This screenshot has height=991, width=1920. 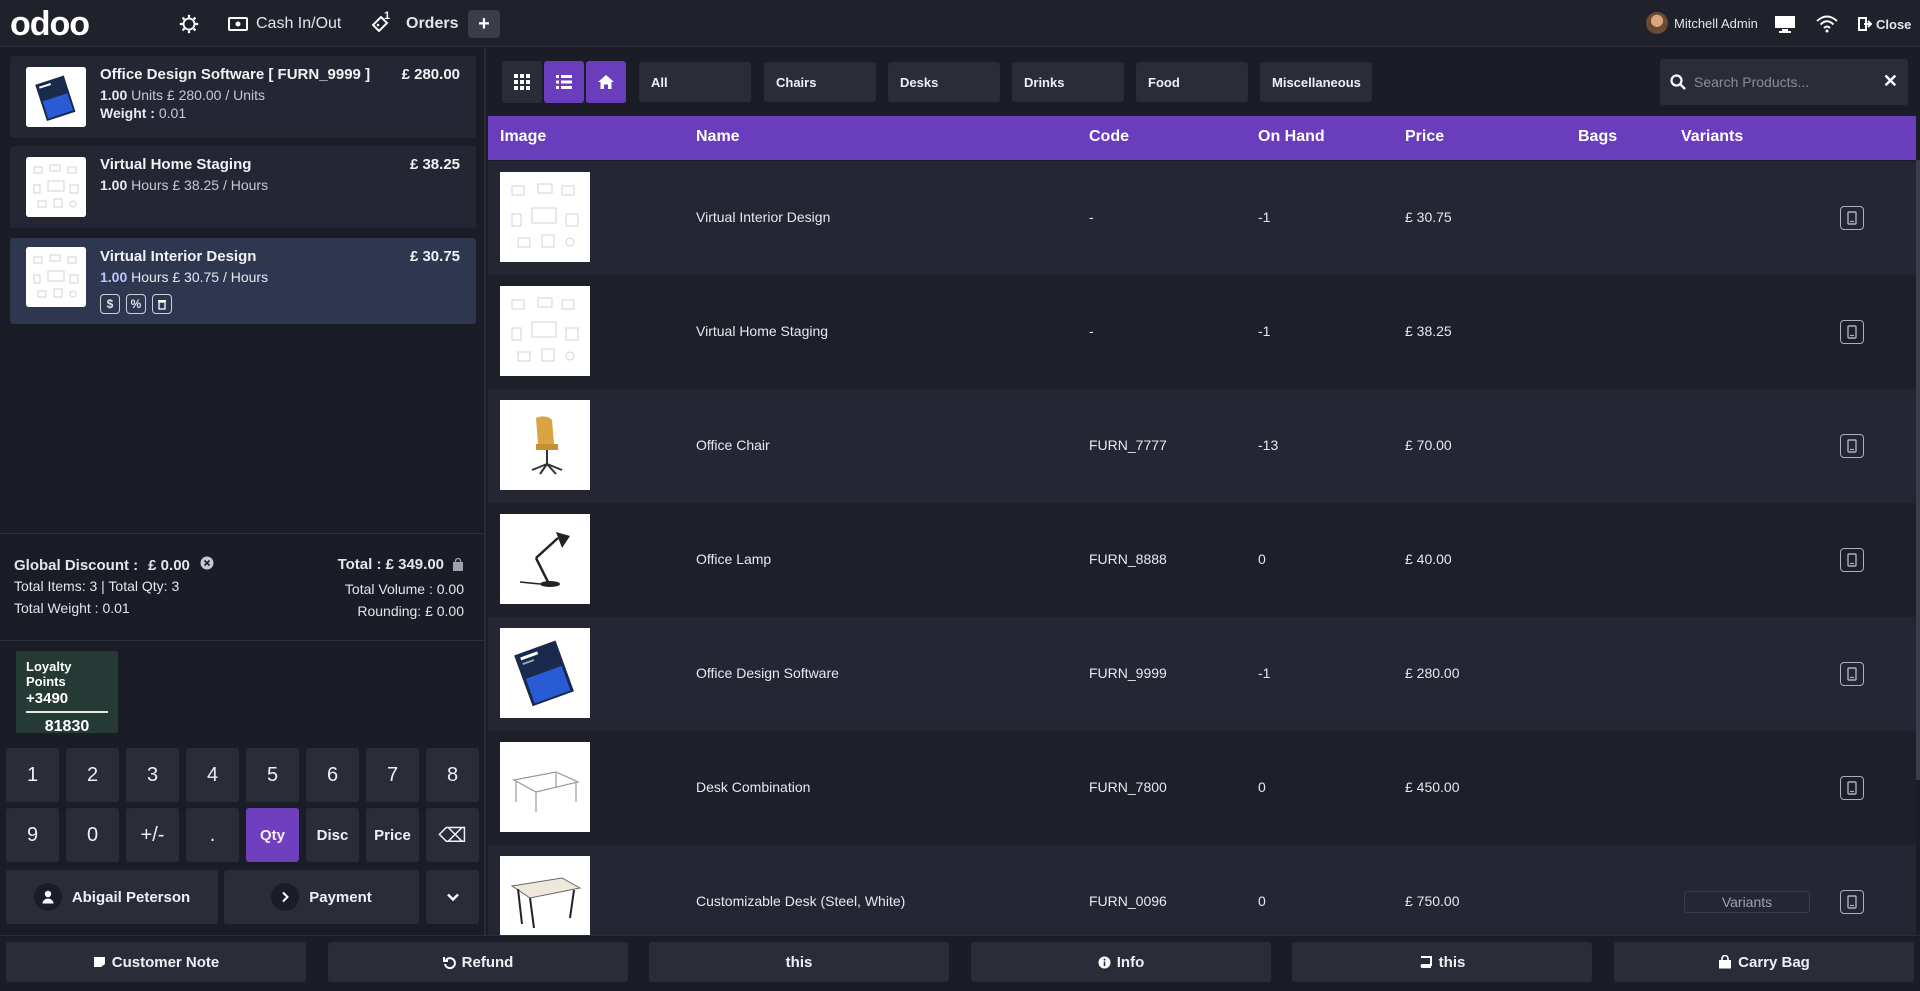 I want to click on numpad-key-decimal: ., so click(x=212, y=835).